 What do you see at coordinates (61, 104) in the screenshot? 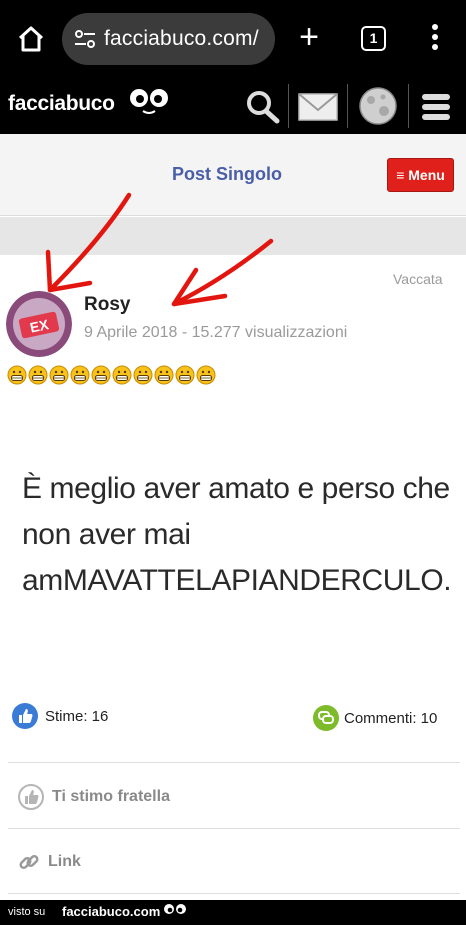
I see `site-logo: facciabuco` at bounding box center [61, 104].